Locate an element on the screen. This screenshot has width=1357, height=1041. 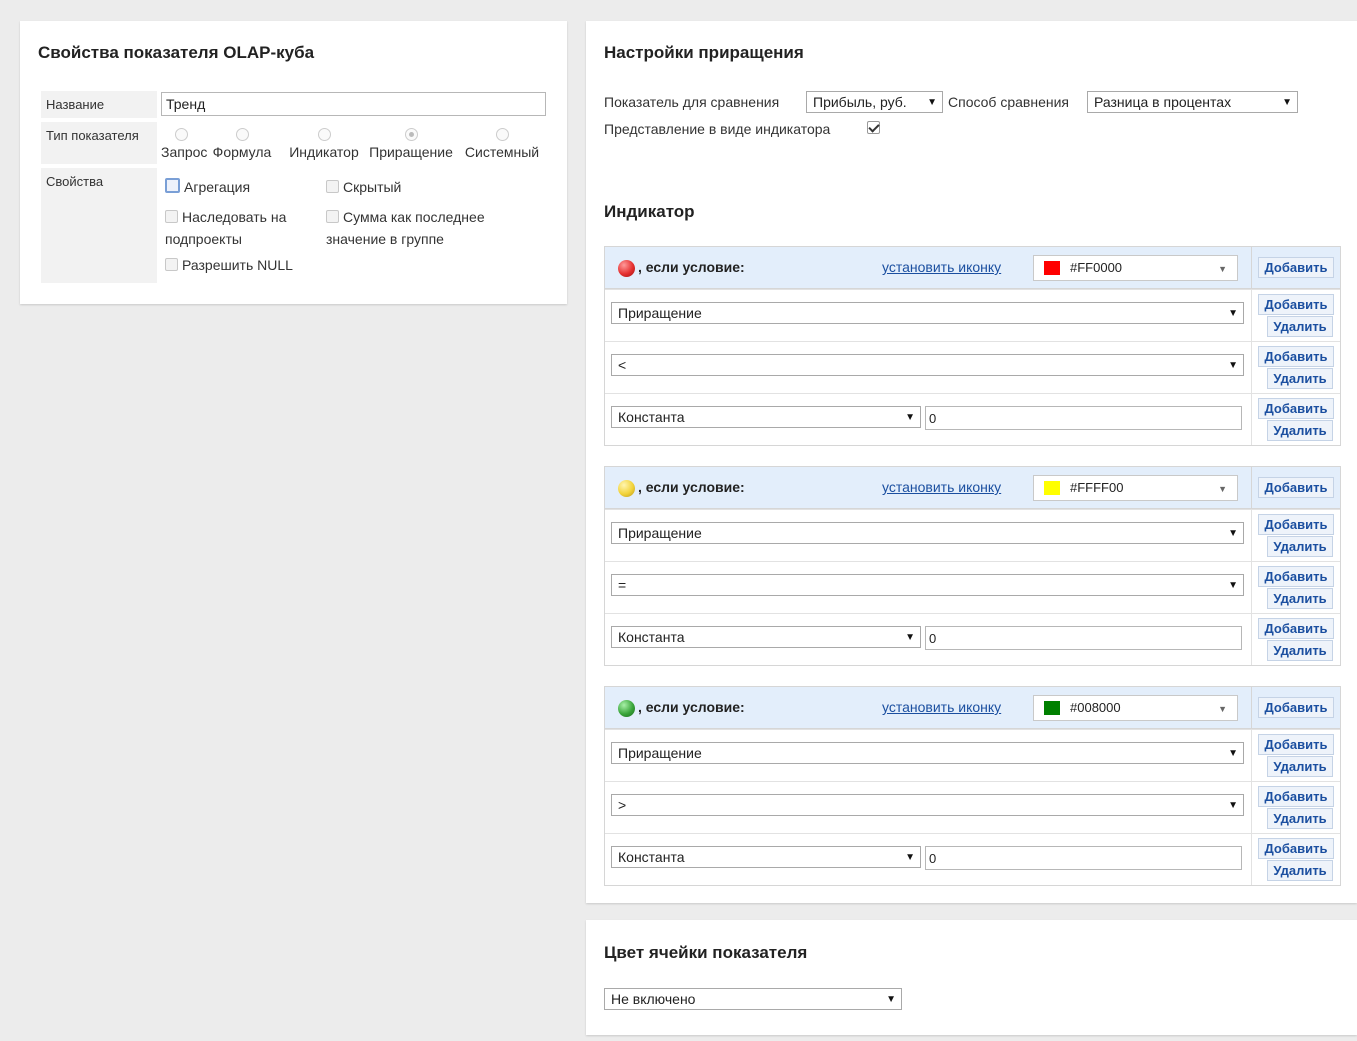
aggregation-option: Агрегация is located at coordinates (207, 187).